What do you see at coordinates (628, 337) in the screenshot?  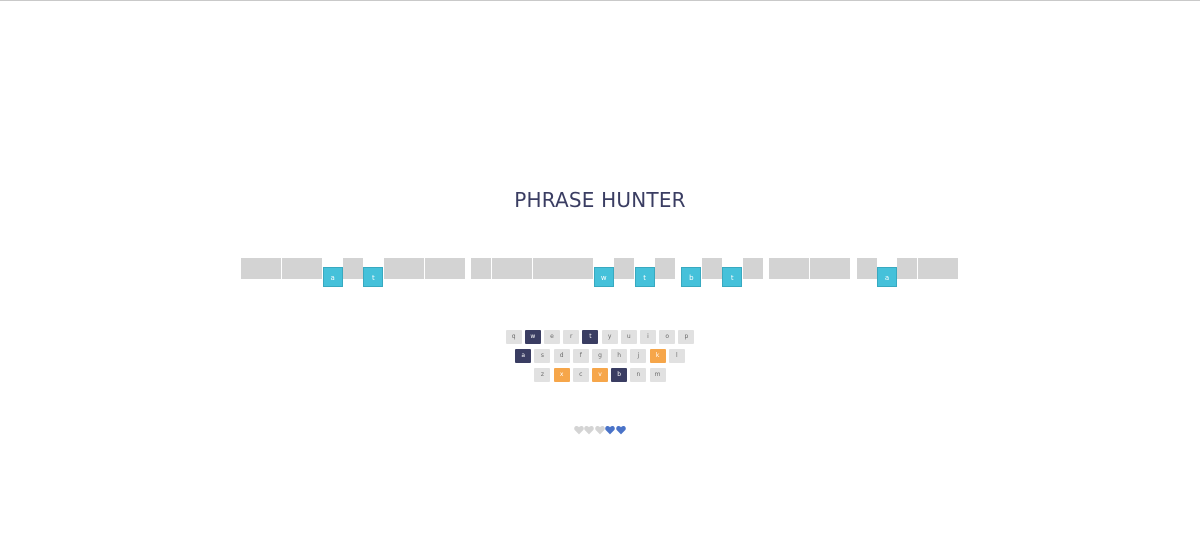 I see `key-u: u` at bounding box center [628, 337].